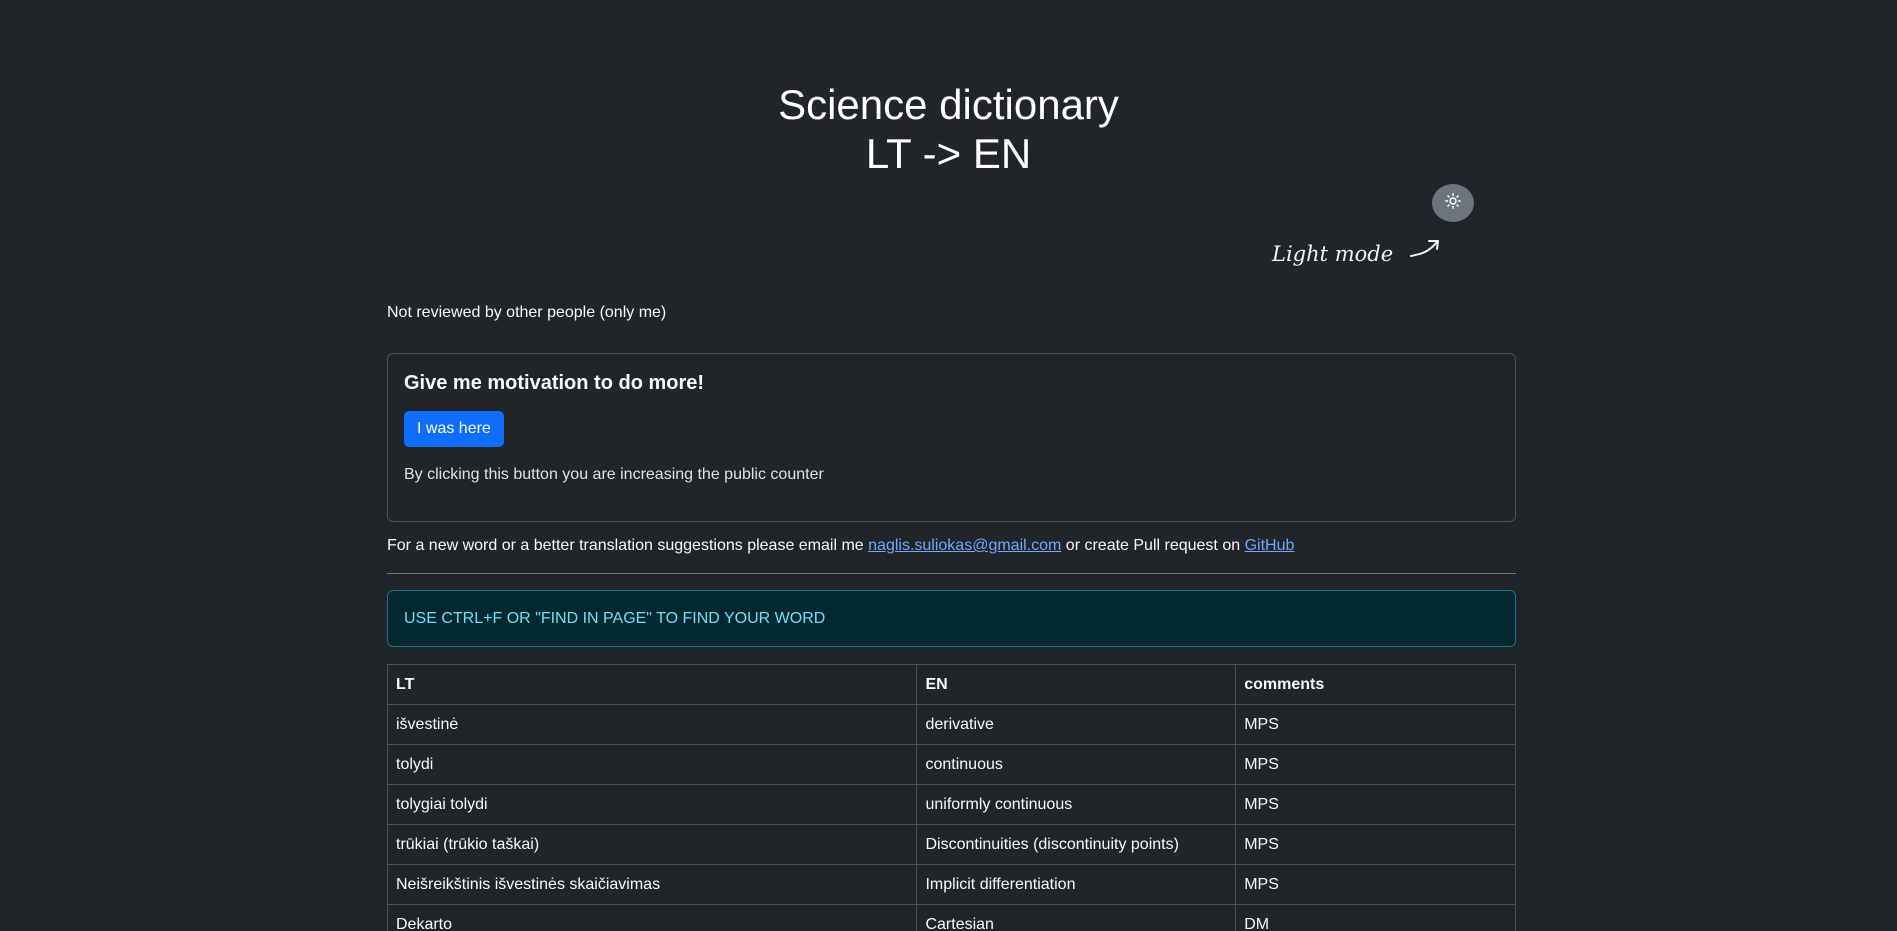 The height and width of the screenshot is (931, 1897). What do you see at coordinates (951, 573) in the screenshot?
I see `divider` at bounding box center [951, 573].